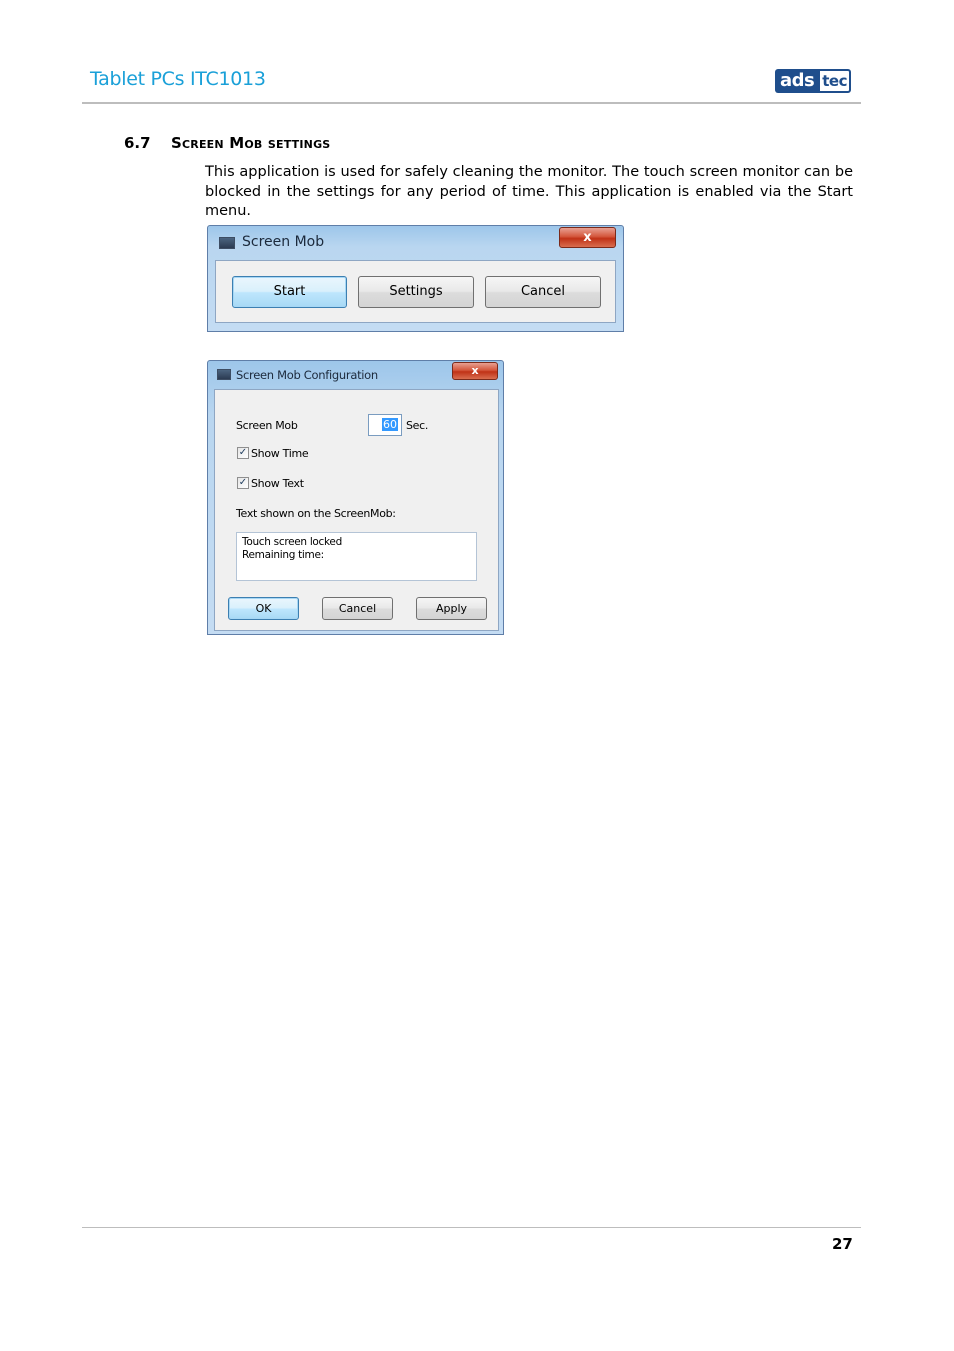 This screenshot has width=954, height=1351. What do you see at coordinates (251, 143) in the screenshot?
I see `section-title: Screen Mob settings` at bounding box center [251, 143].